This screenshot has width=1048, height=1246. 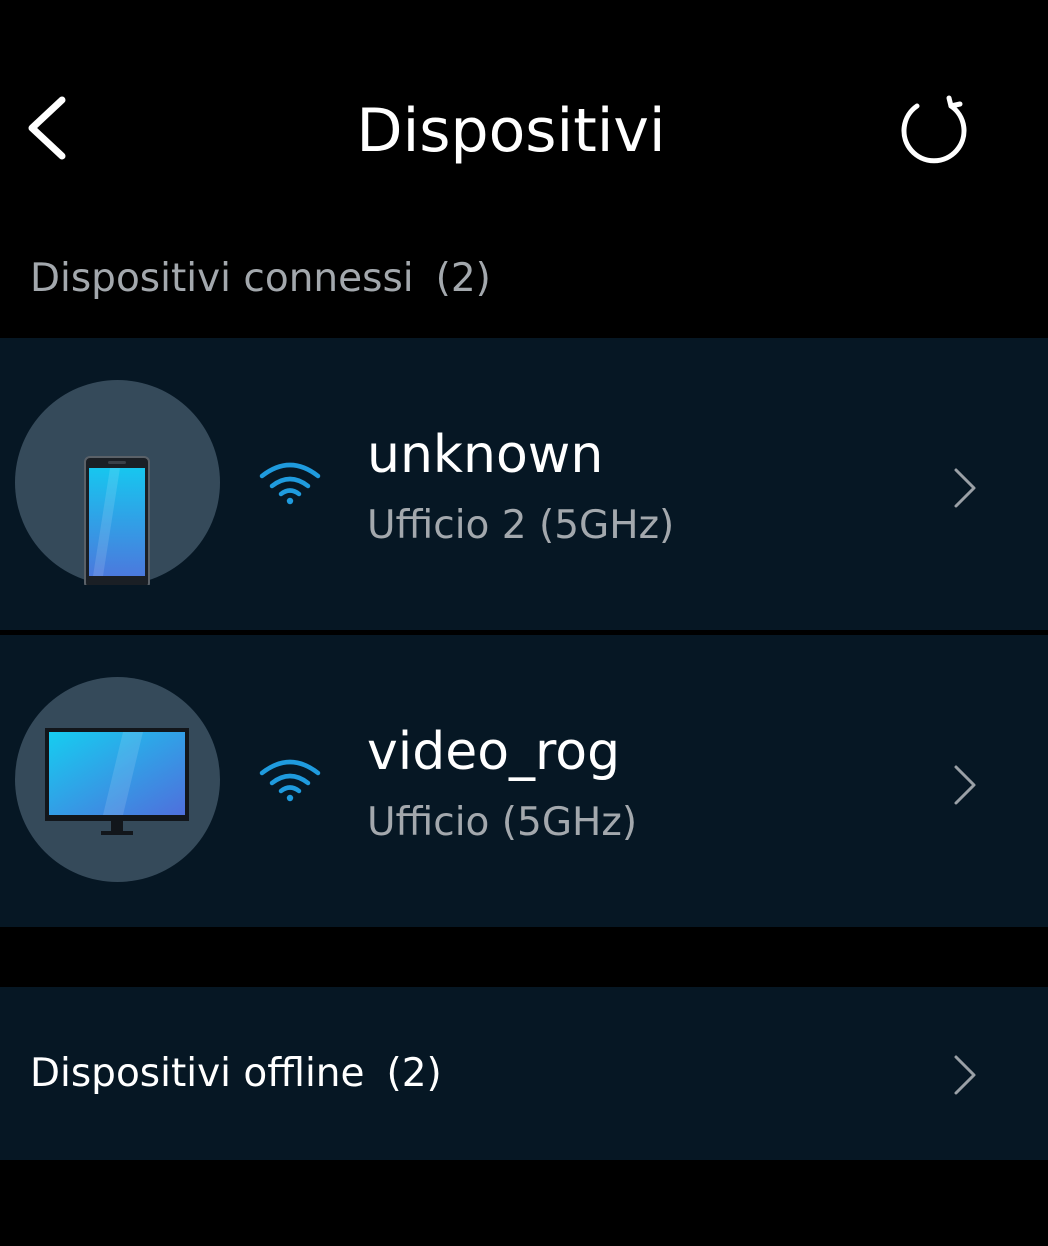 I want to click on offline-devices-label: Dispositivi offline, so click(x=197, y=1073).